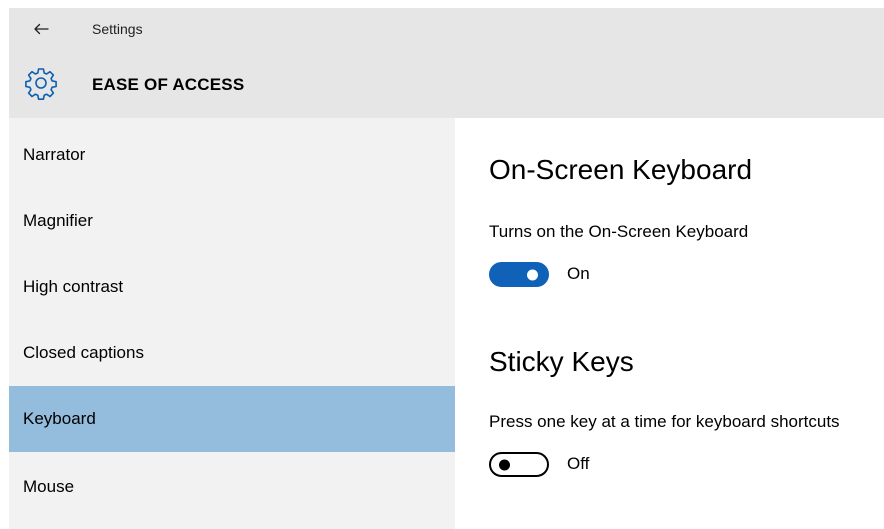  What do you see at coordinates (73, 286) in the screenshot?
I see `sidebar-item-label: High contrast` at bounding box center [73, 286].